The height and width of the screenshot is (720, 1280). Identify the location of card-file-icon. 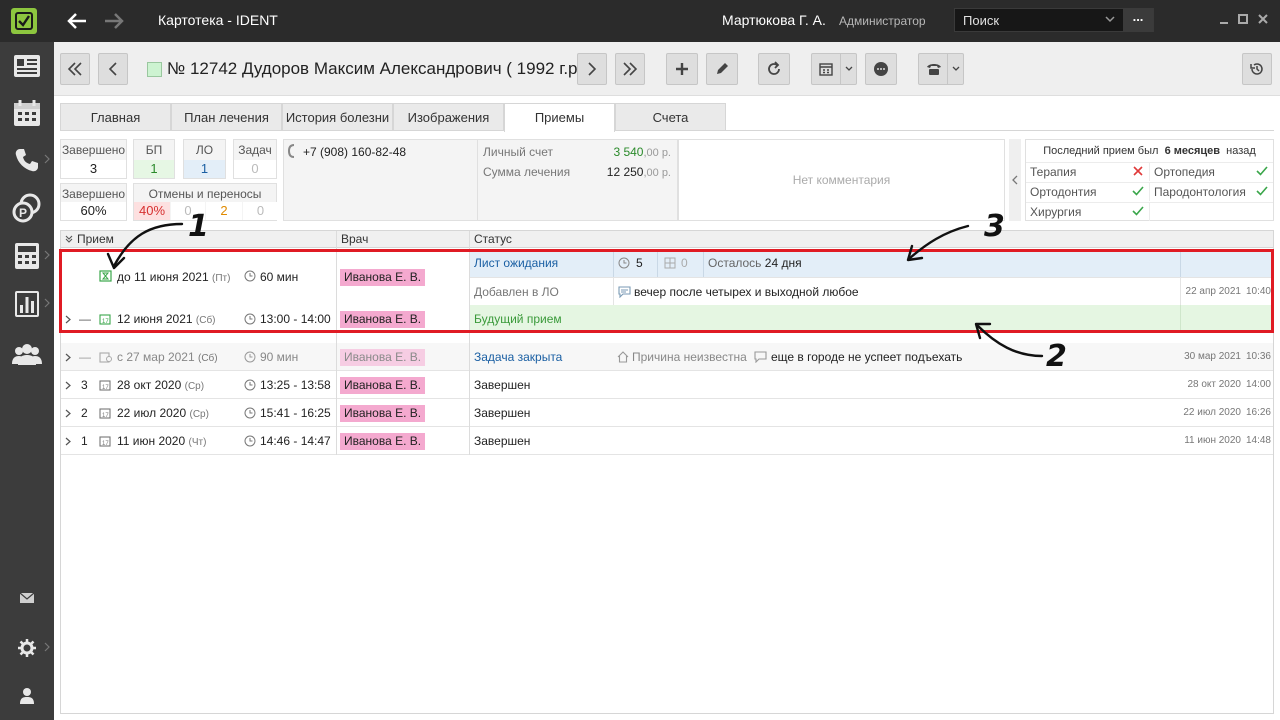
(27, 66).